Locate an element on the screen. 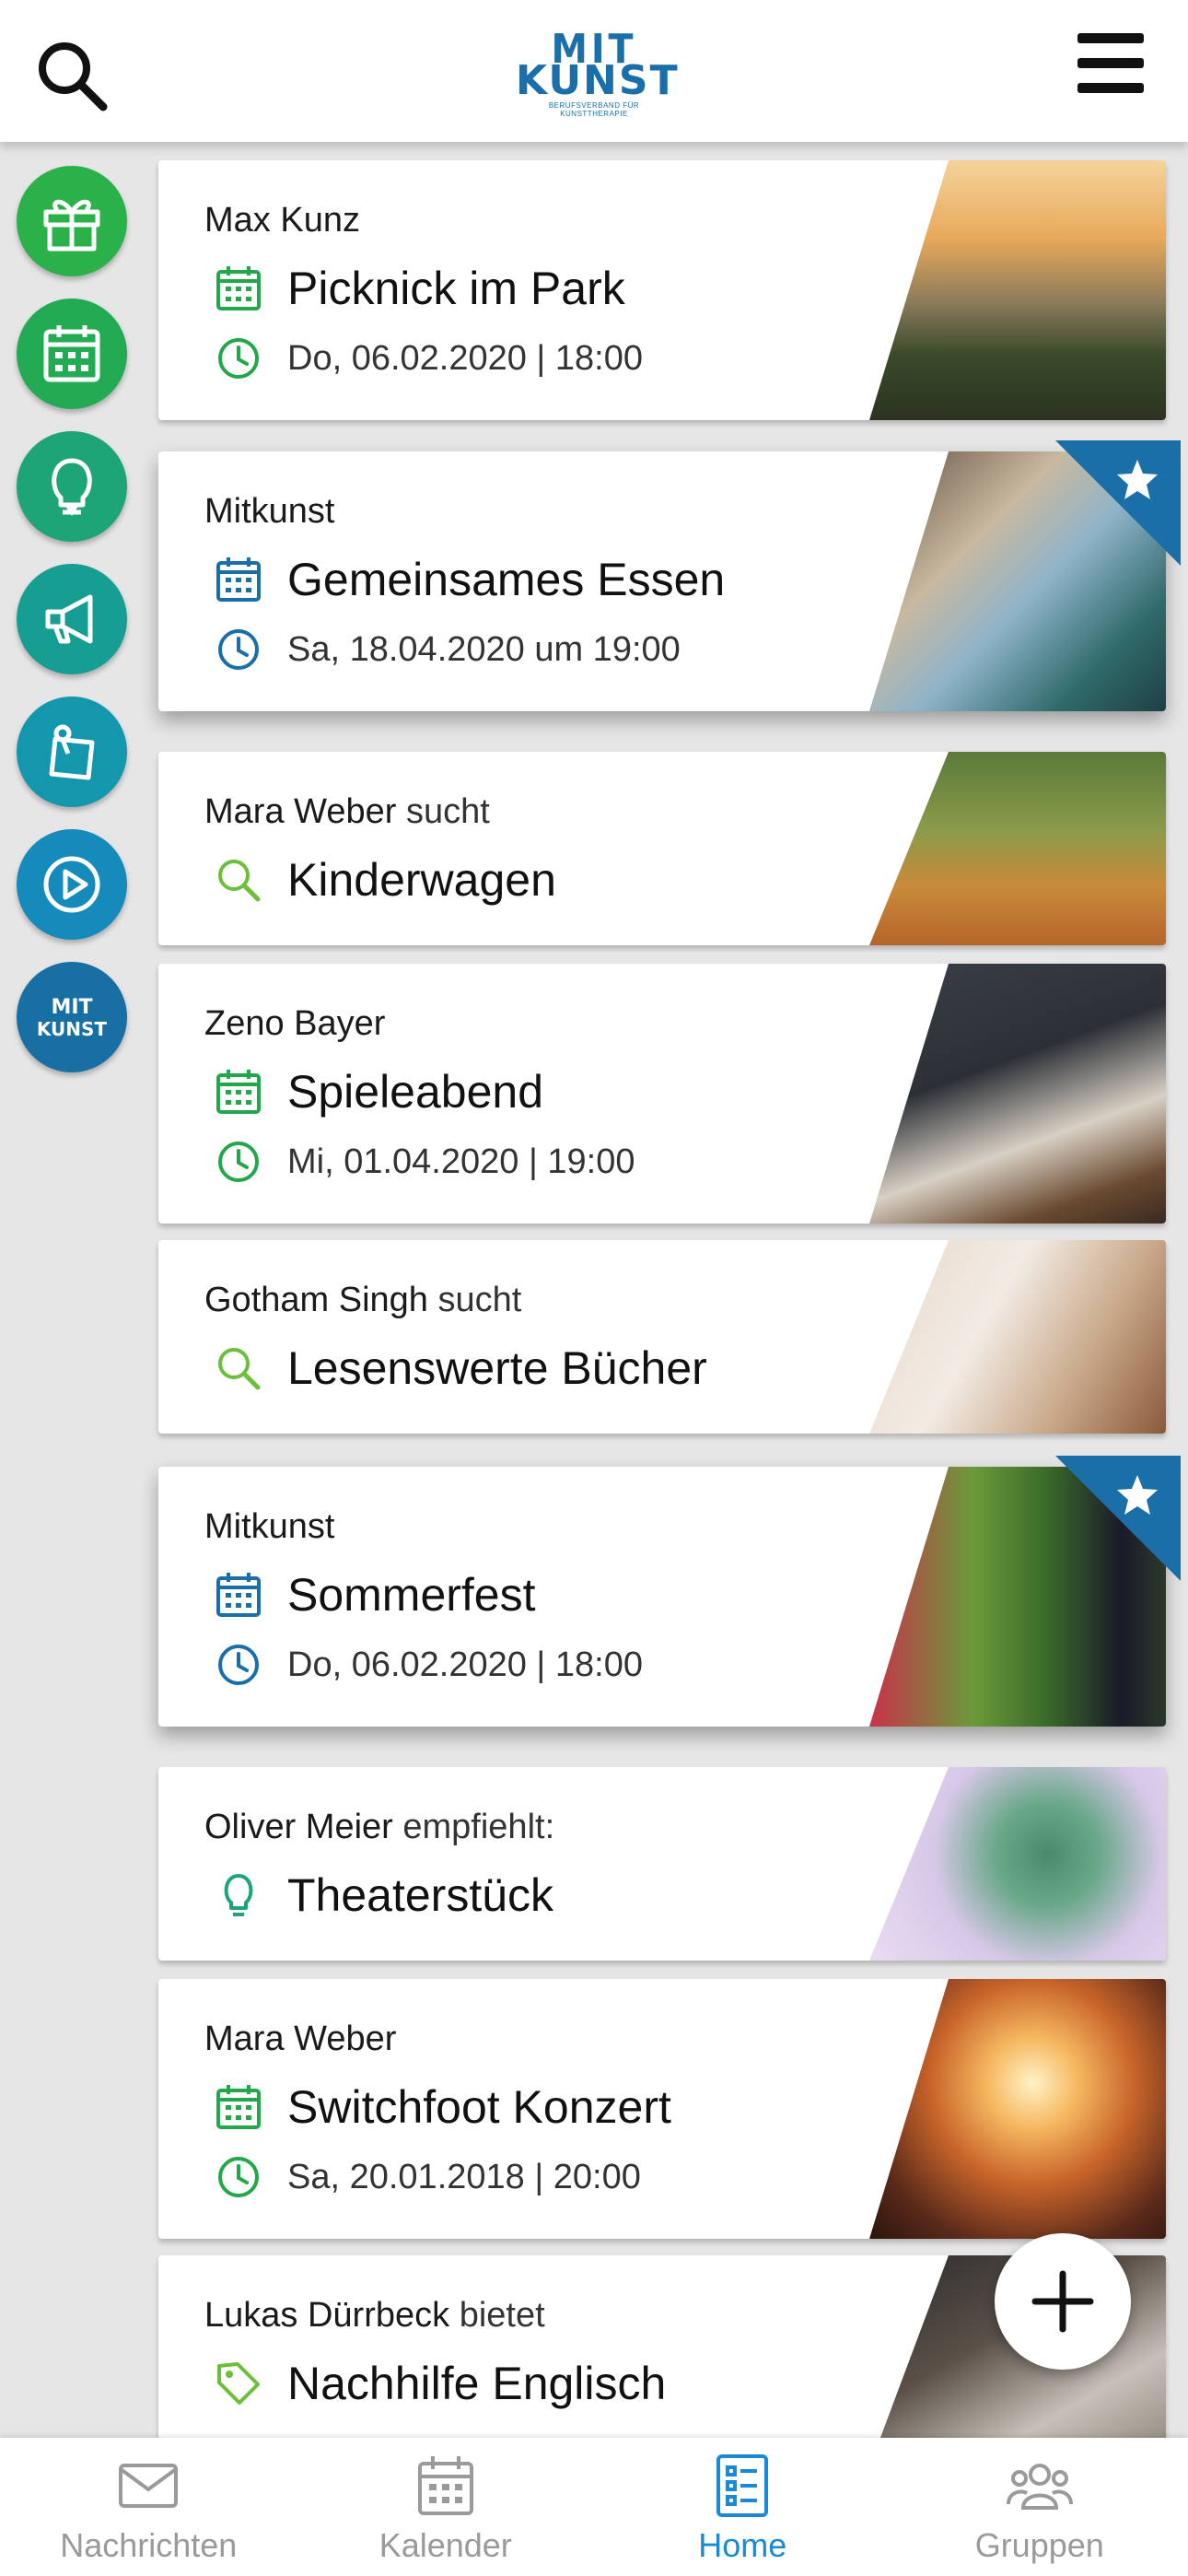  tab-kalender: Kalender is located at coordinates (446, 2507).